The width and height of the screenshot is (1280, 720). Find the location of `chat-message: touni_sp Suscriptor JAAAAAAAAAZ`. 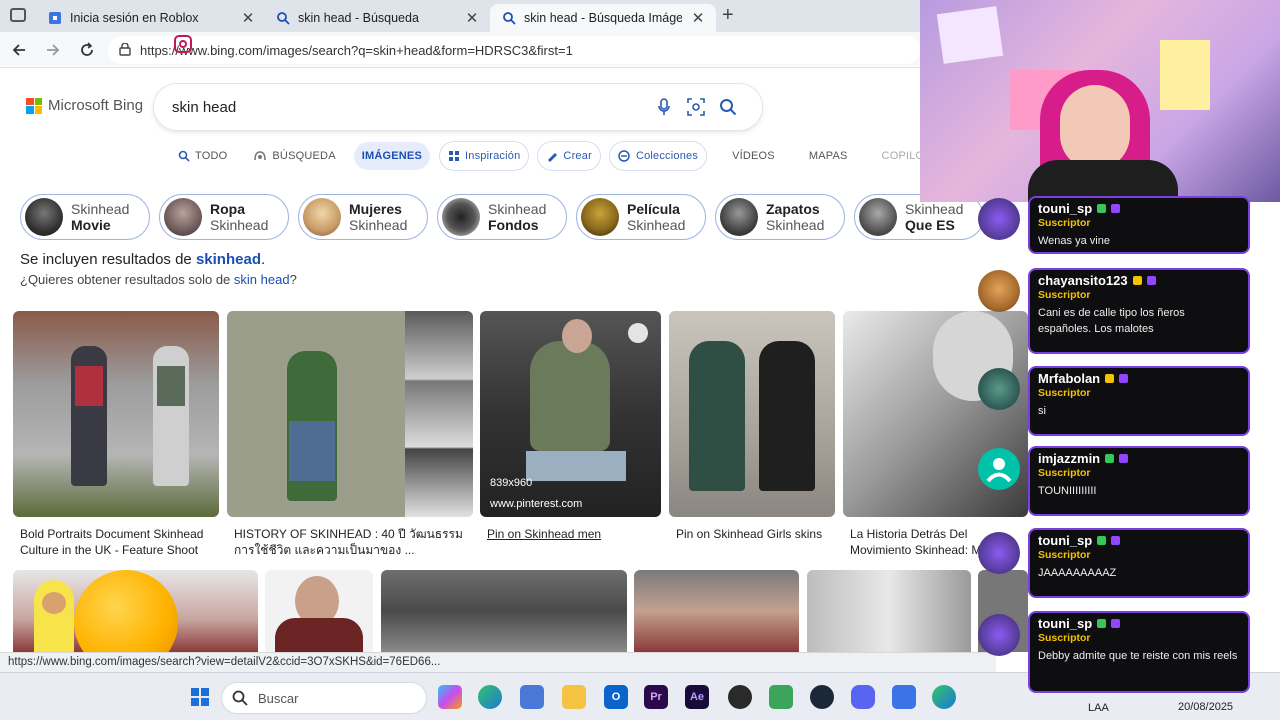

chat-message: touni_sp Suscriptor JAAAAAAAAAZ is located at coordinates (1139, 563).